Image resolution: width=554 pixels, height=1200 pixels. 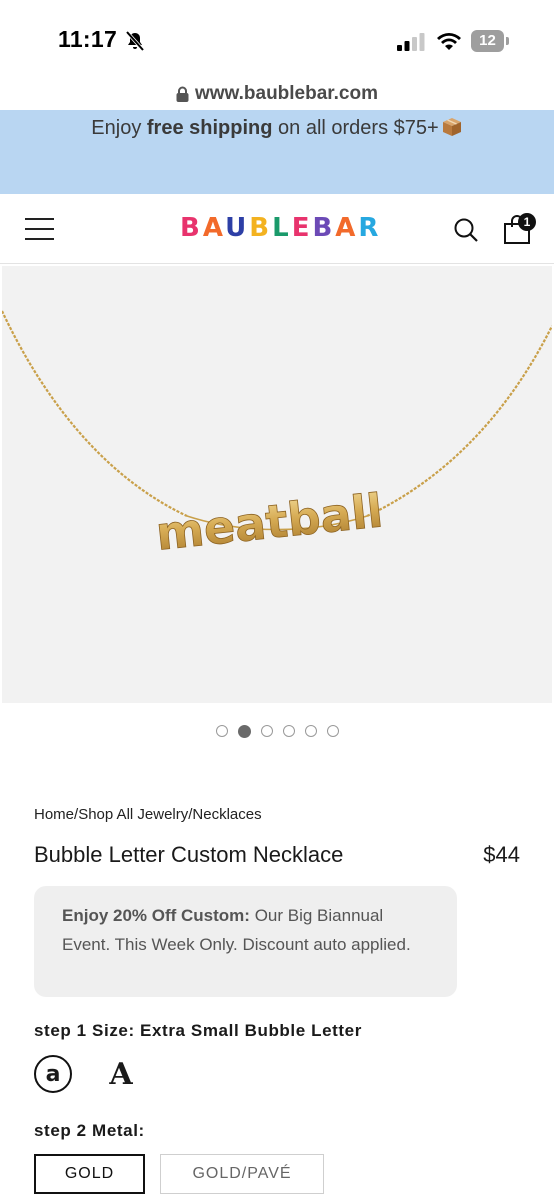 What do you see at coordinates (466, 230) in the screenshot?
I see `search-icon` at bounding box center [466, 230].